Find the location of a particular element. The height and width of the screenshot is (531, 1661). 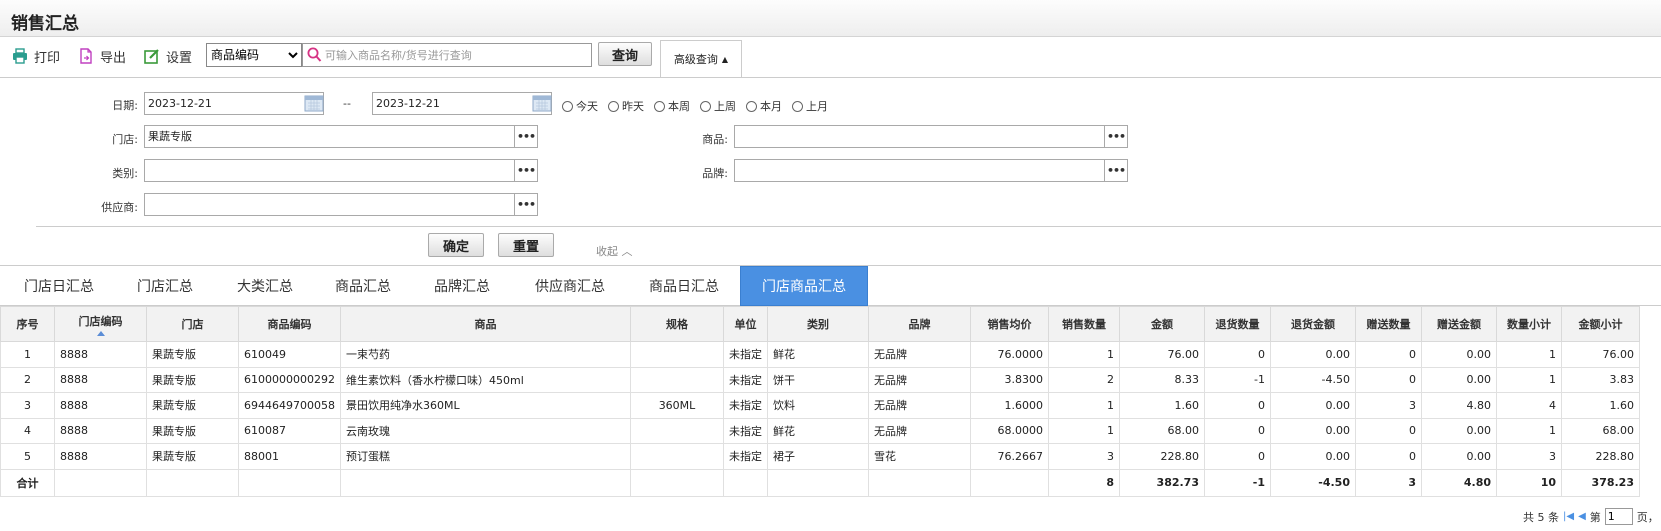

column-header-sorted: 门店编码 is located at coordinates (100, 324).